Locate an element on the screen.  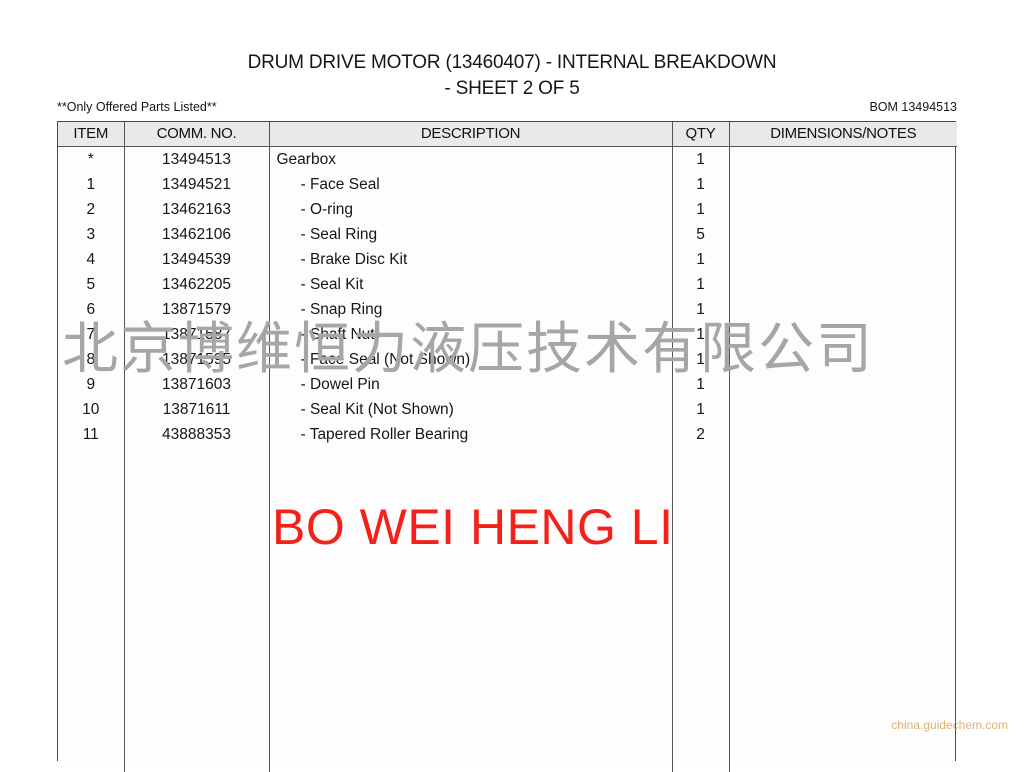
cell-description: - Seal Kit is located at coordinates (470, 284).